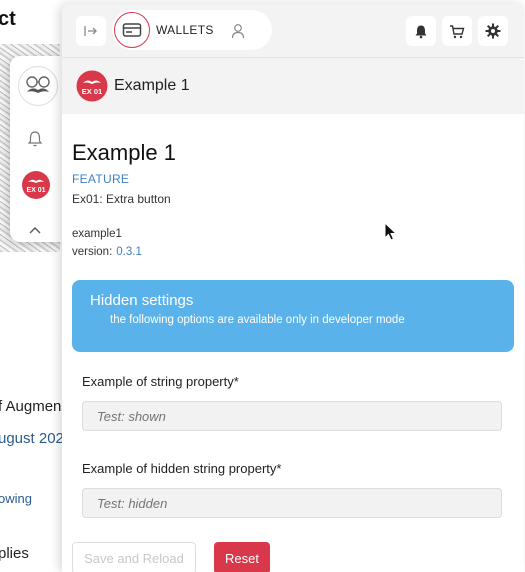 The height and width of the screenshot is (572, 525). I want to click on plugin-description: Ex01: Extra button, so click(121, 199).